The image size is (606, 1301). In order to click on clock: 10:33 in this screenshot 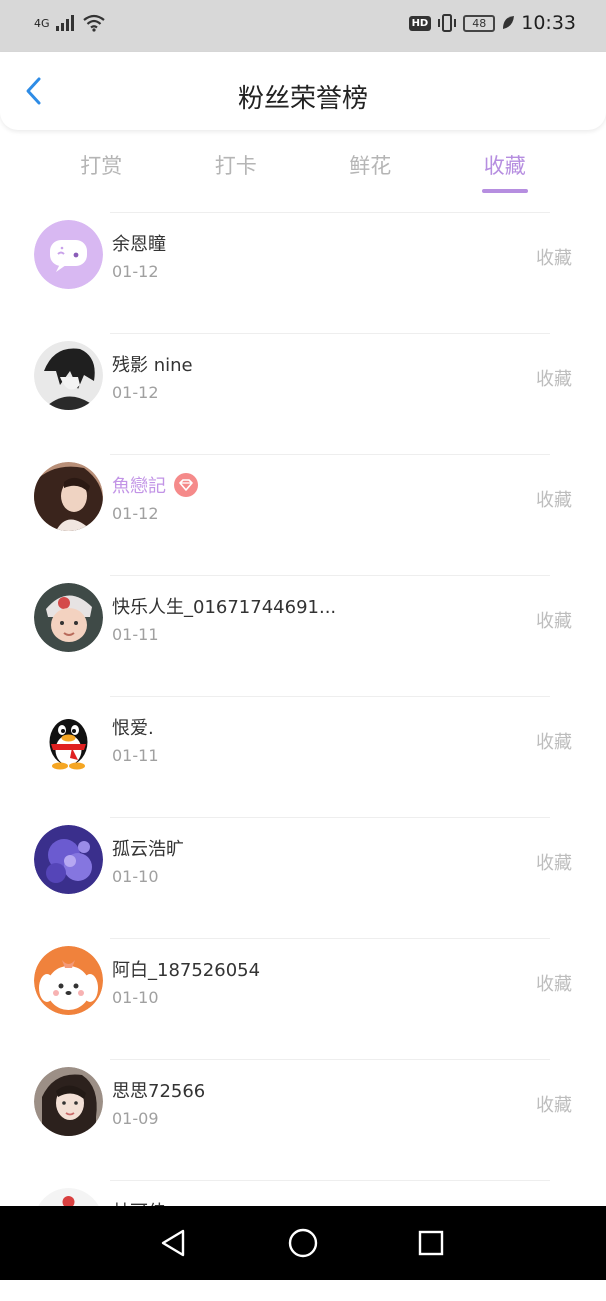, I will do `click(548, 23)`.